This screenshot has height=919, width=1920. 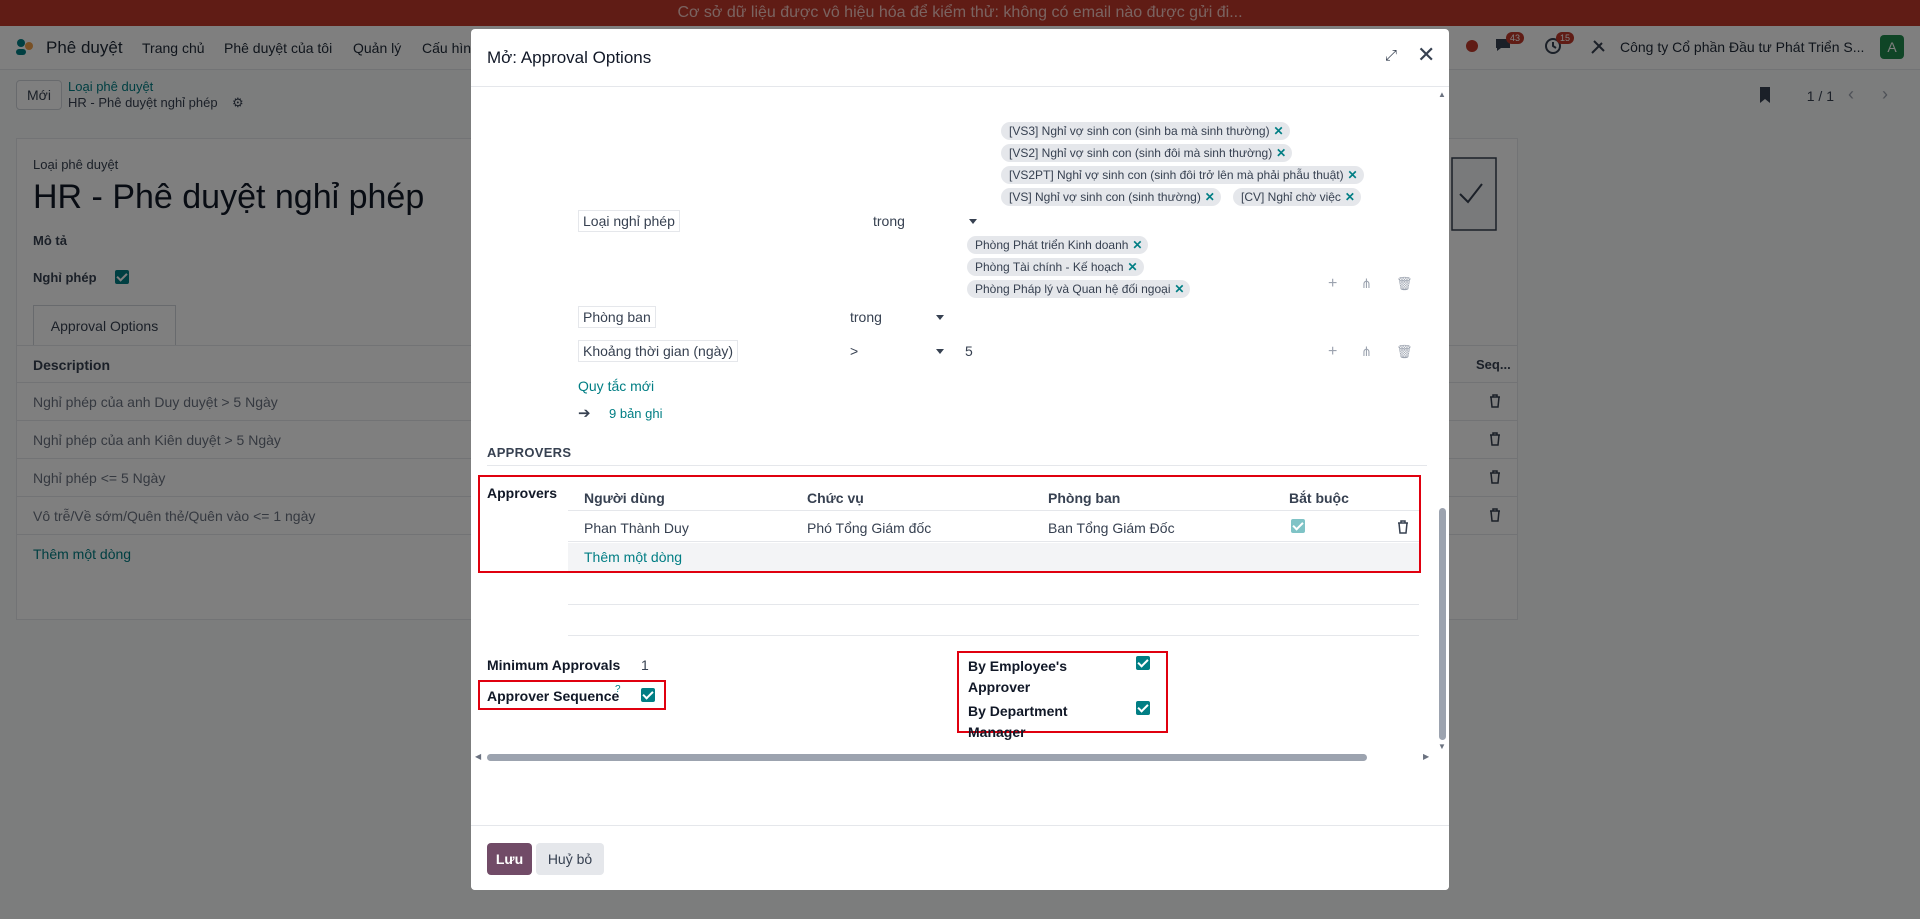 What do you see at coordinates (553, 696) in the screenshot?
I see `approver-sequence-label: Approver Sequence` at bounding box center [553, 696].